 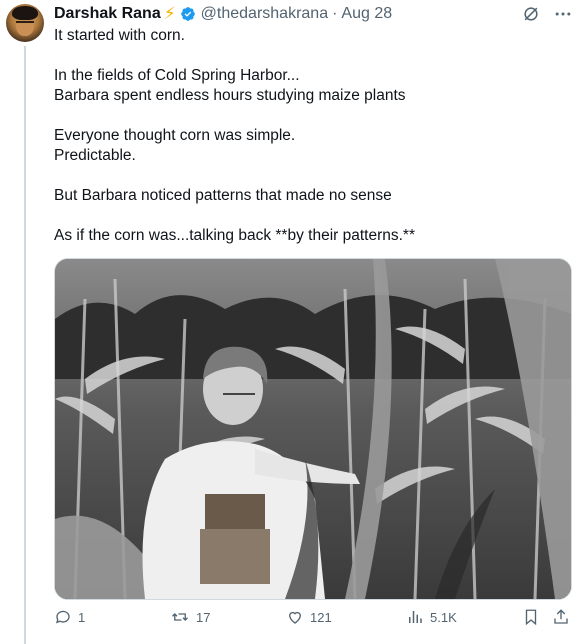 What do you see at coordinates (295, 617) in the screenshot?
I see `like-icon` at bounding box center [295, 617].